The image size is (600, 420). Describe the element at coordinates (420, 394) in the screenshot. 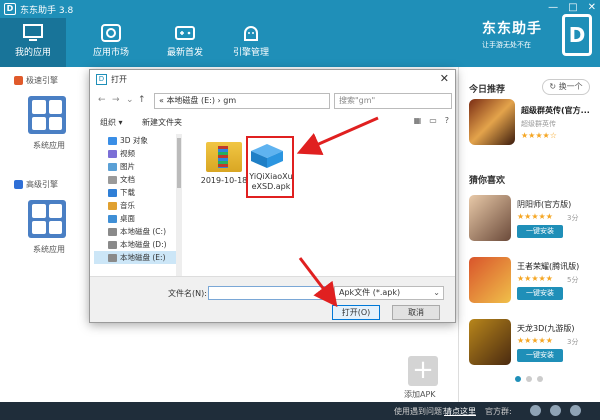

I see `add-apk-label: 添加APK` at that location.